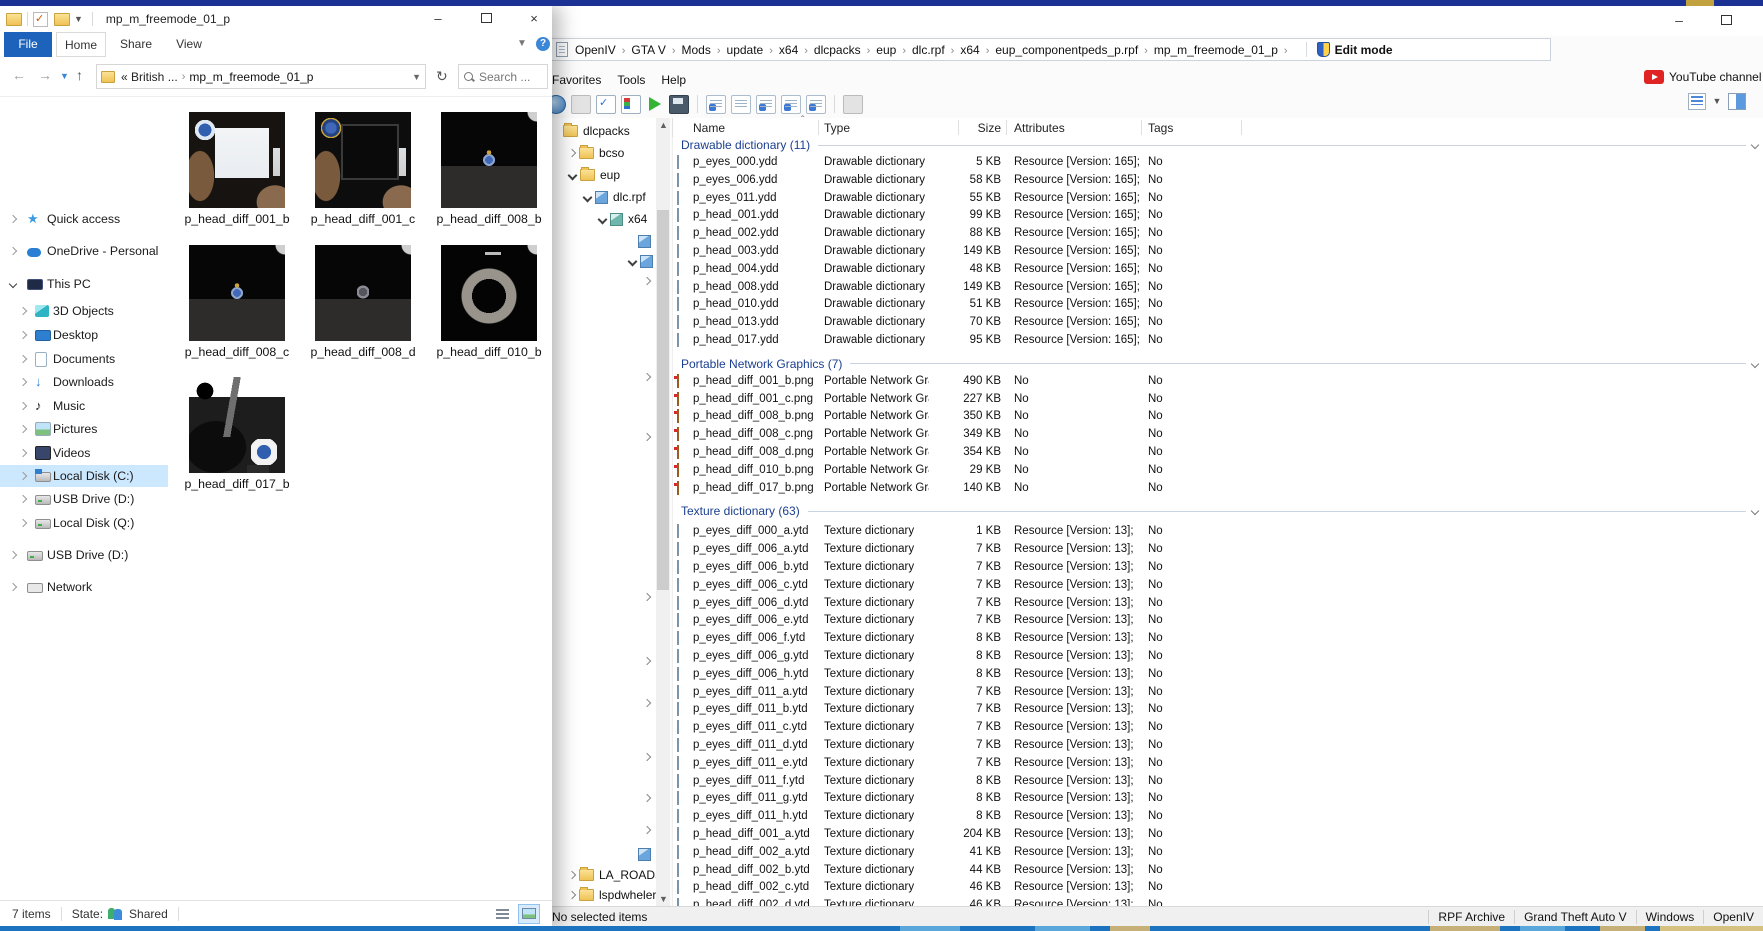  I want to click on tab-view: View, so click(189, 44).